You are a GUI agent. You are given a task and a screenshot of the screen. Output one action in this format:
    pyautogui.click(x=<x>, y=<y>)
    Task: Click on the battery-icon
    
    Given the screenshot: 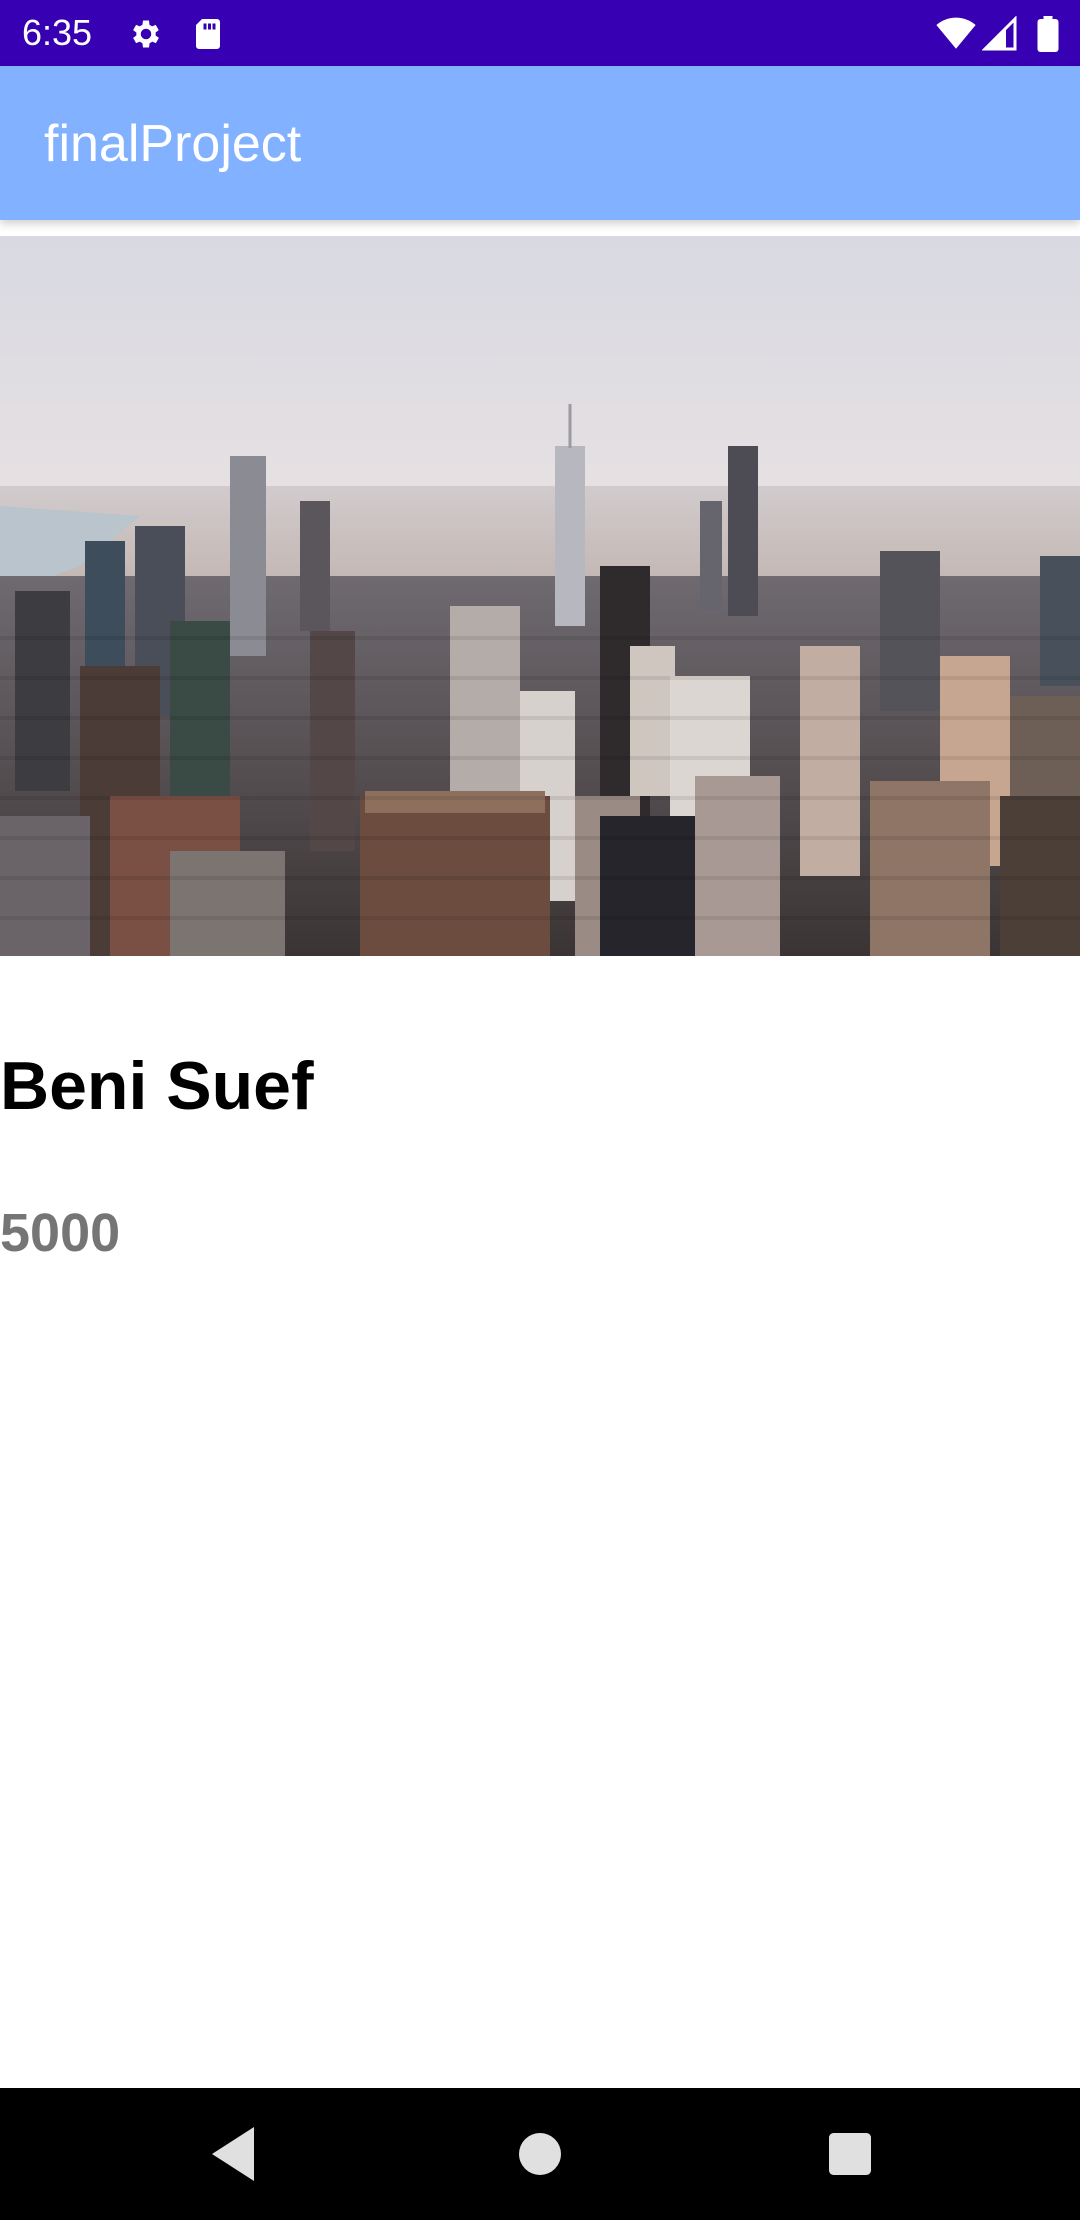 What is the action you would take?
    pyautogui.click(x=1048, y=34)
    